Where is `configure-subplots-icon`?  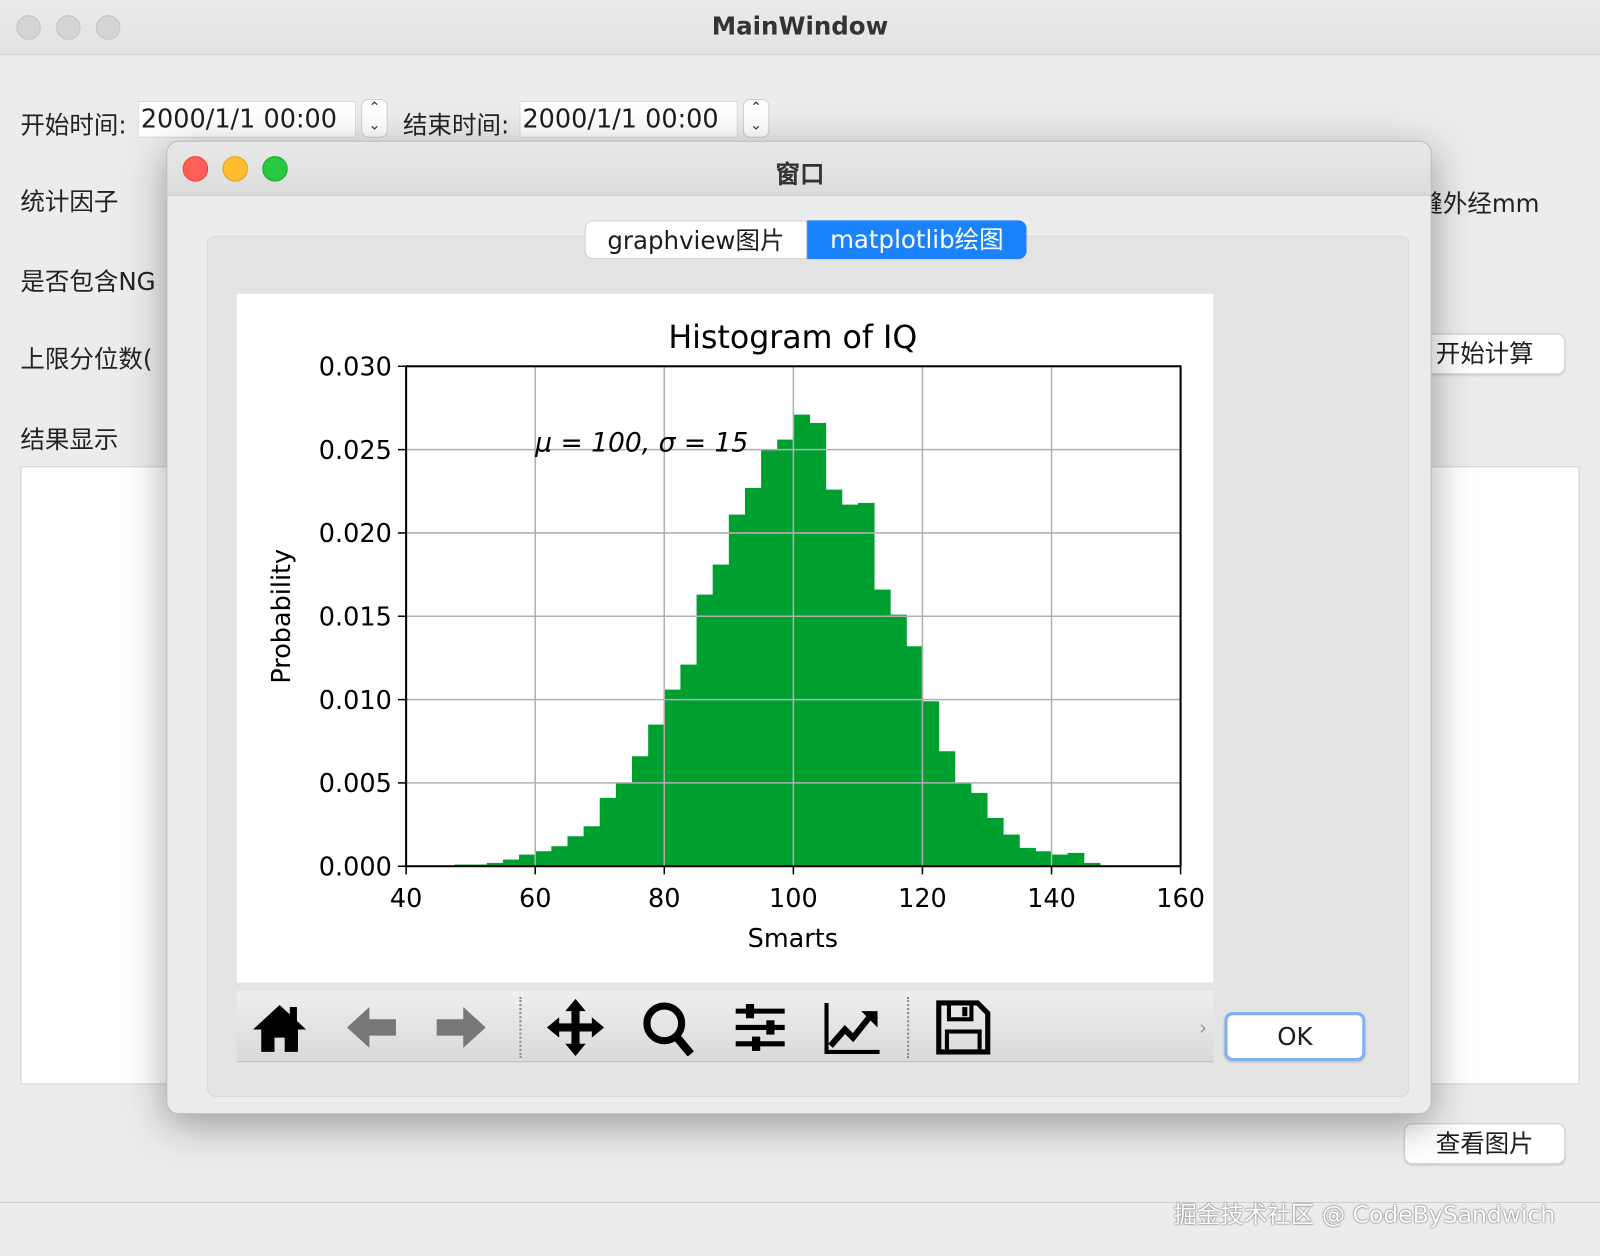
configure-subplots-icon is located at coordinates (760, 1027).